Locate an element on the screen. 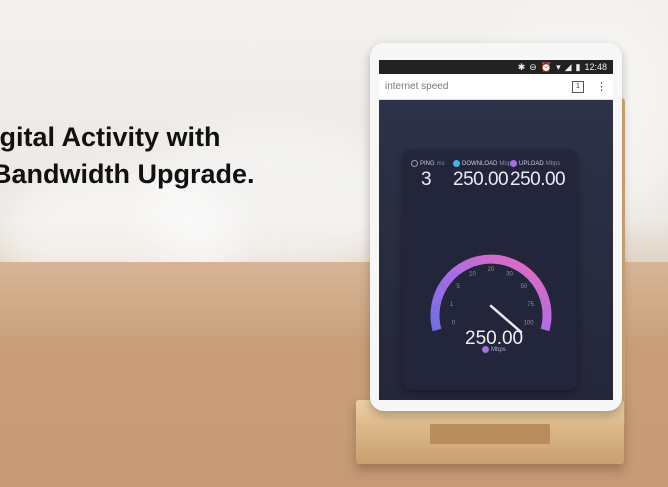  ping-icon is located at coordinates (414, 163).